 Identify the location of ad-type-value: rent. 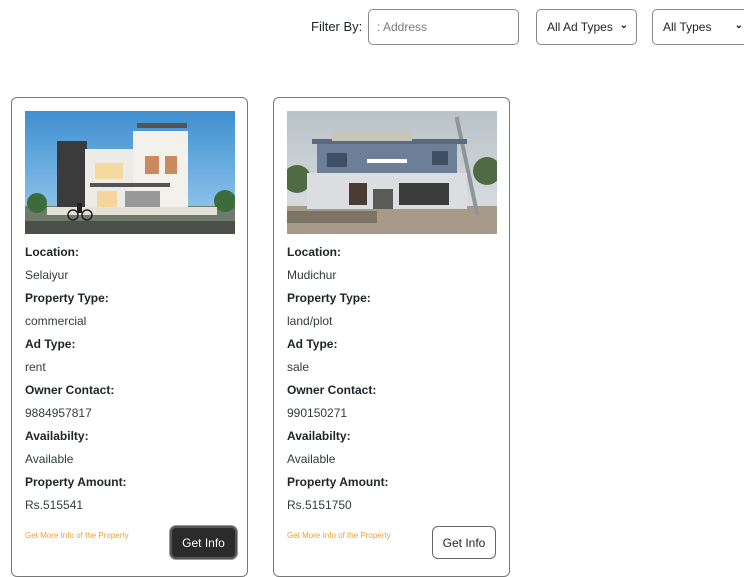
(35, 367).